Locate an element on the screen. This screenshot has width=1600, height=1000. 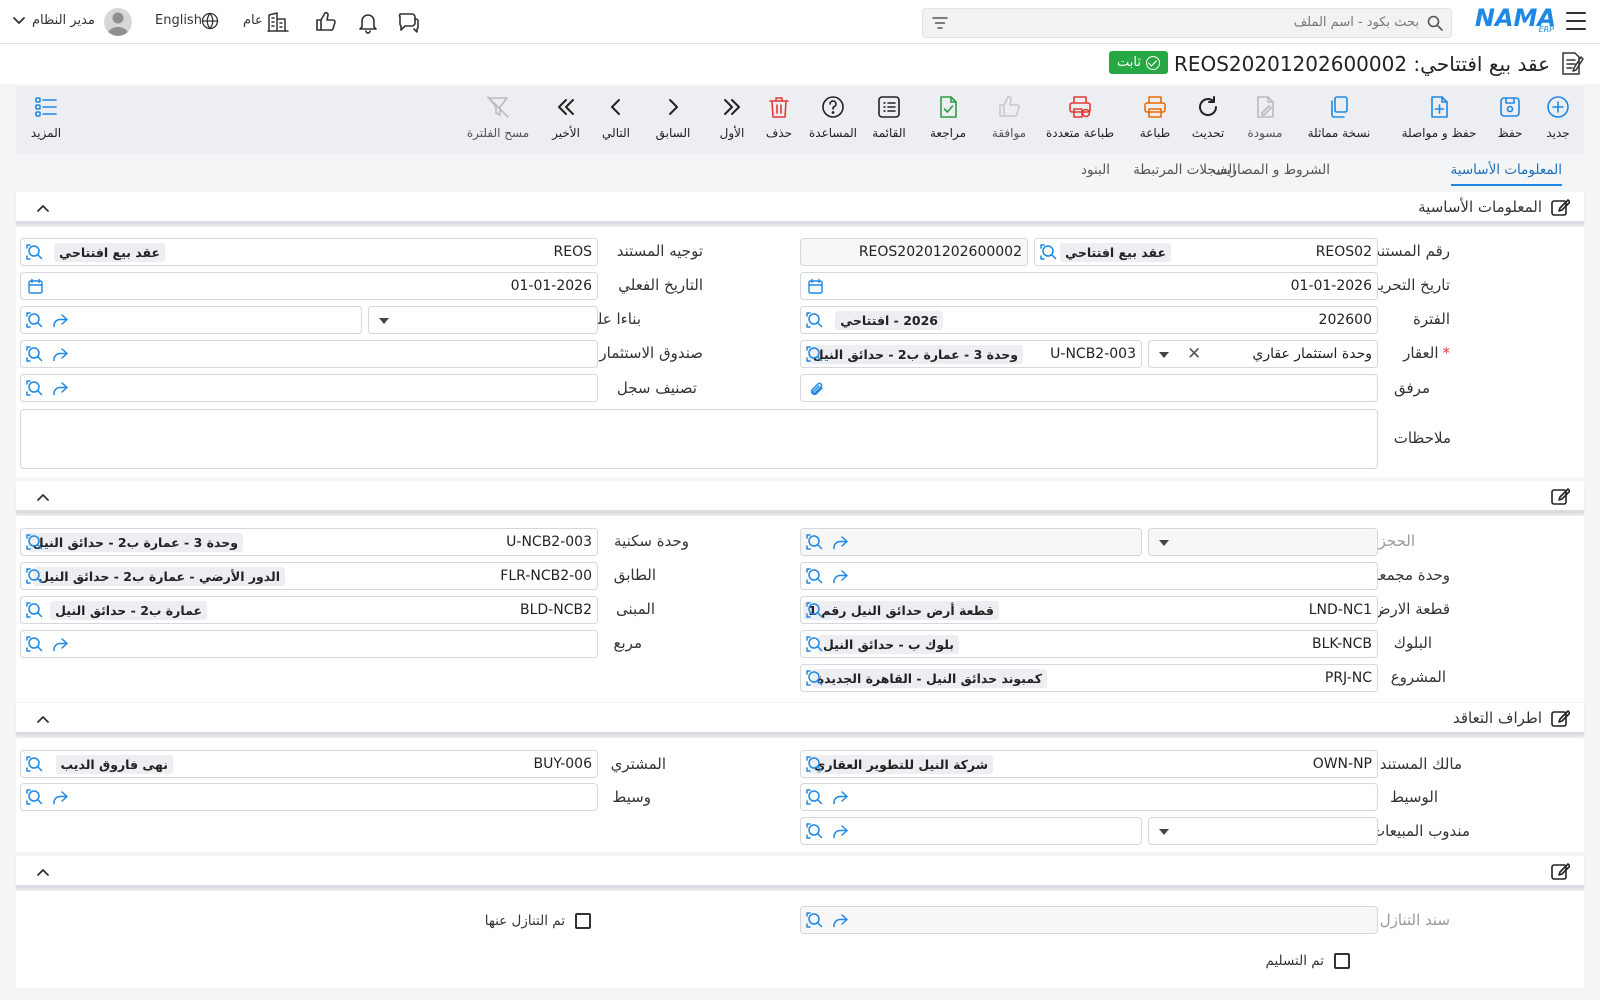
waiver-doc-field is located at coordinates (1089, 920).